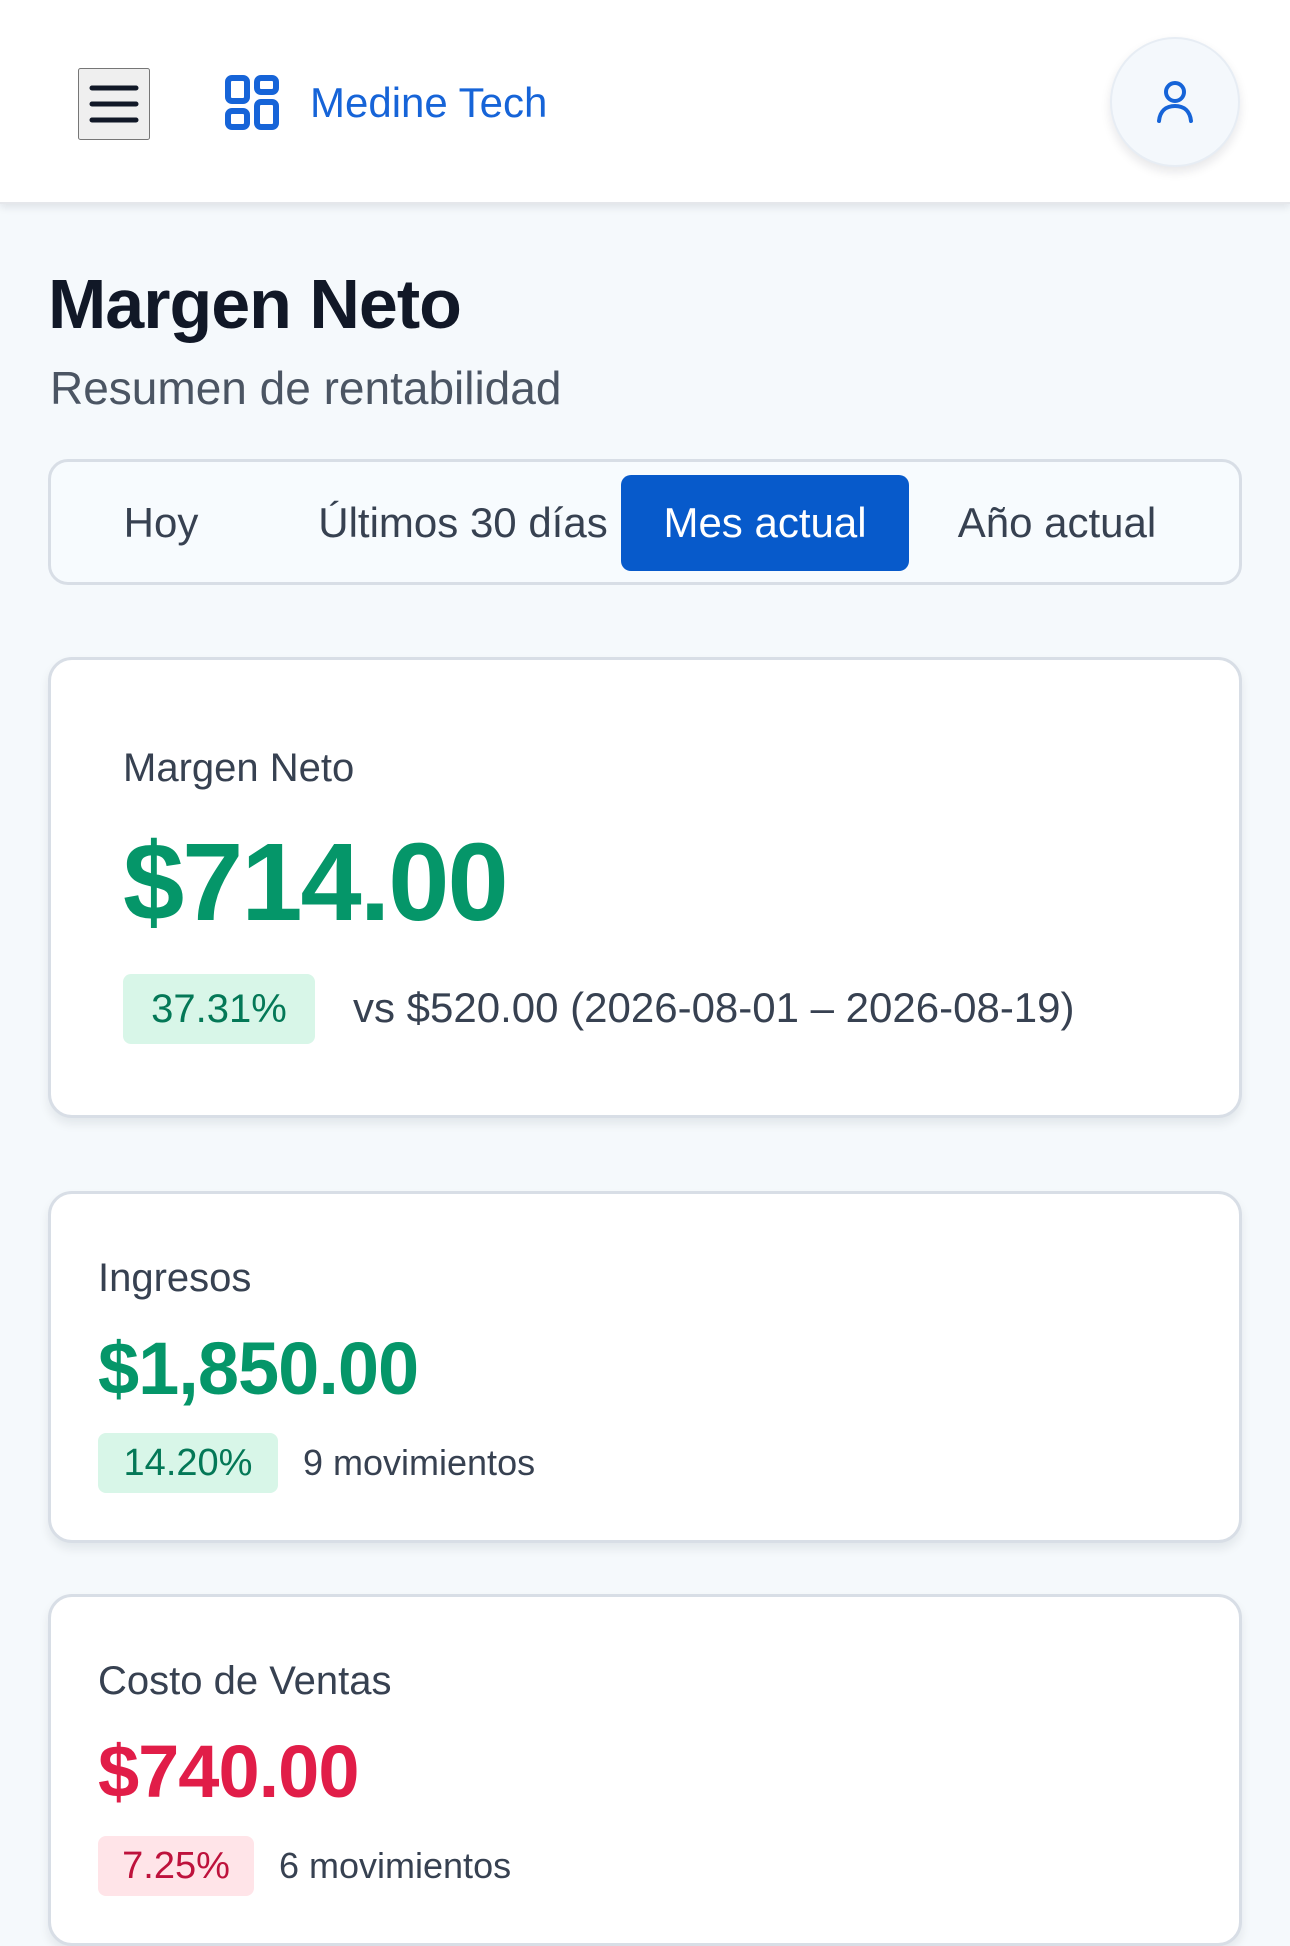 The image size is (1290, 1946). What do you see at coordinates (175, 1278) in the screenshot?
I see `income-label: Ingresos` at bounding box center [175, 1278].